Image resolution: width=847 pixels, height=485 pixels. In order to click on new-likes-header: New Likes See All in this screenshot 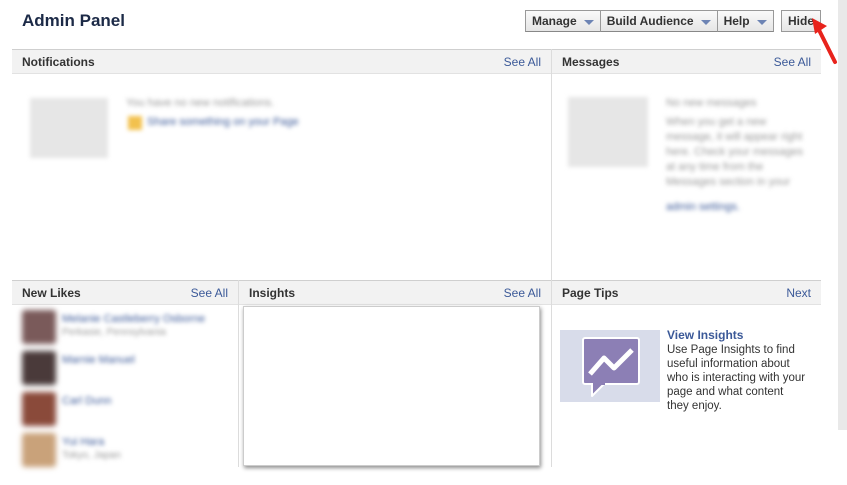, I will do `click(125, 292)`.